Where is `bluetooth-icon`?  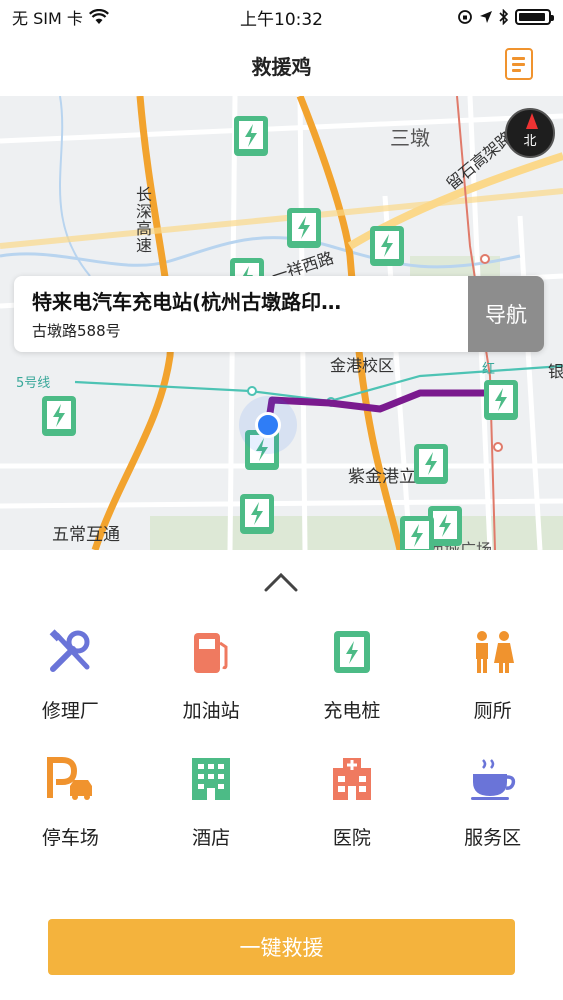
bluetooth-icon is located at coordinates (504, 17).